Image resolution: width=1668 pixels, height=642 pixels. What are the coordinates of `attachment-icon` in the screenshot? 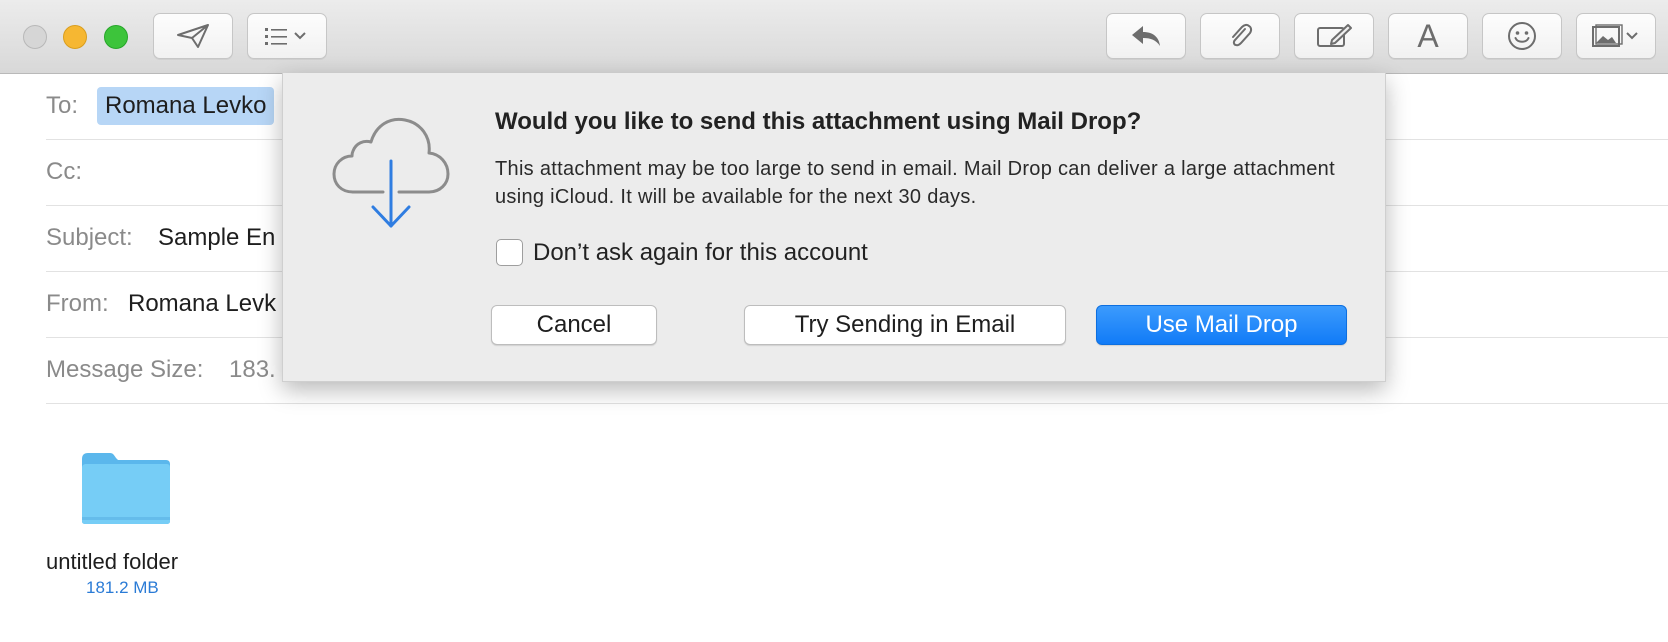 It's located at (1242, 35).